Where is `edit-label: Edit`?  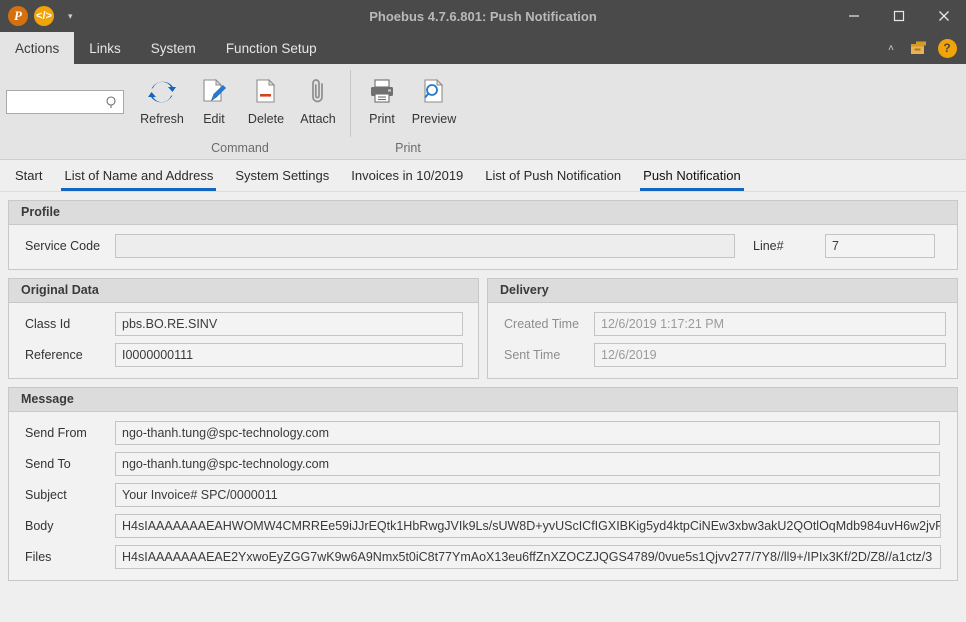 edit-label: Edit is located at coordinates (214, 119).